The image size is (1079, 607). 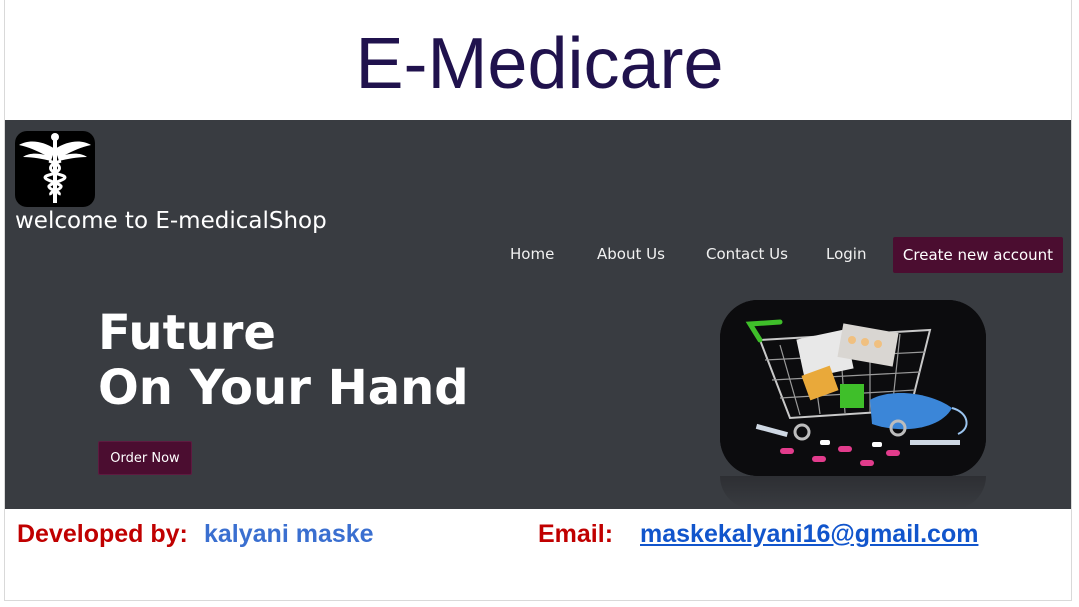 I want to click on nav-home-link: Home, so click(x=532, y=254).